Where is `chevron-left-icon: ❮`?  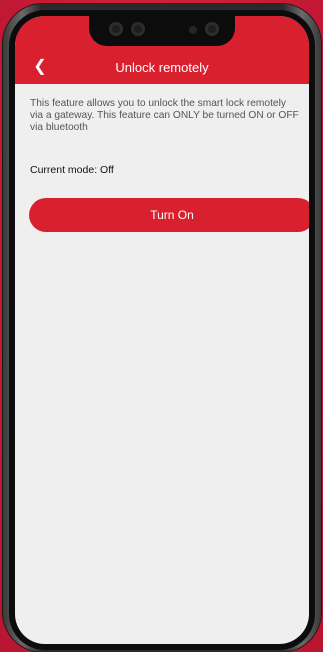
chevron-left-icon: ❮ is located at coordinates (40, 66).